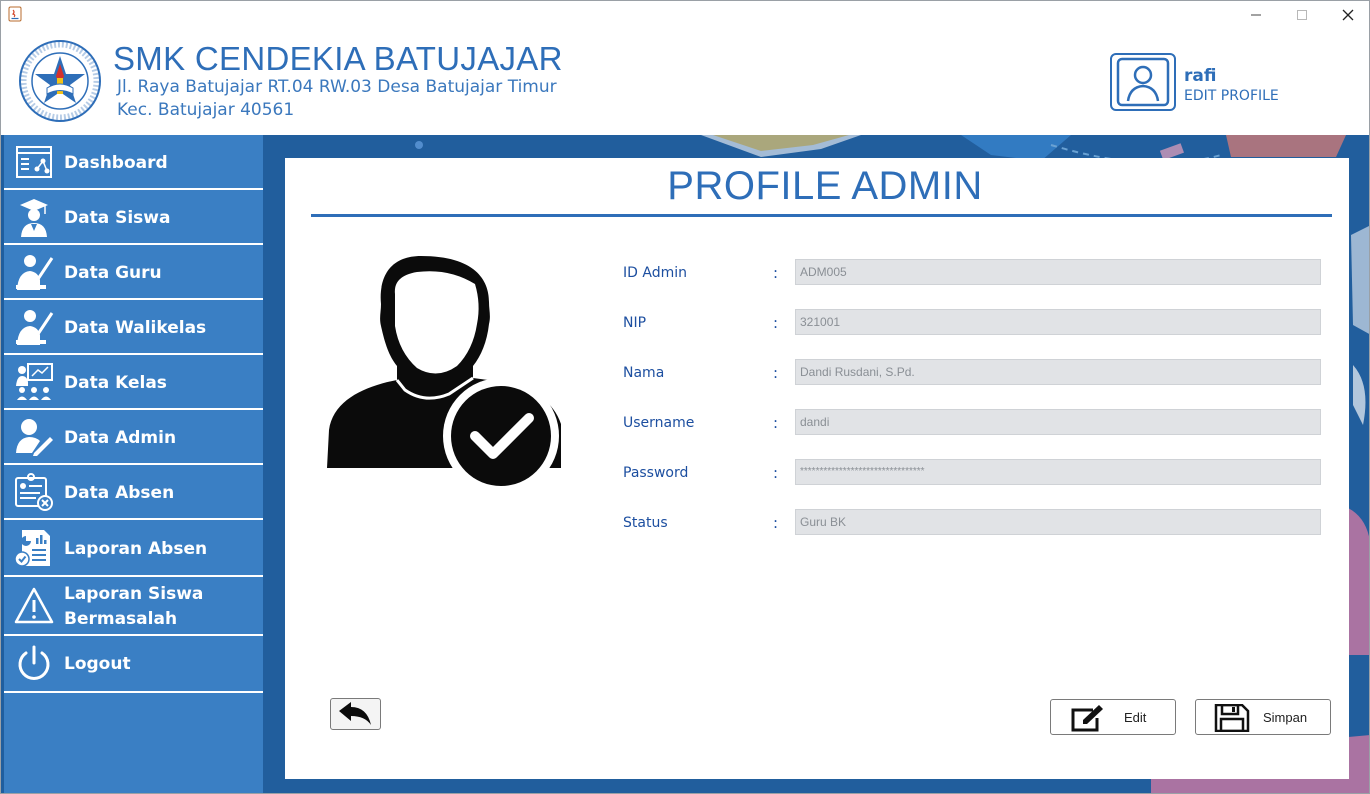  I want to click on school-name: SMK CENDEKIA BATUJAJAR, so click(338, 58).